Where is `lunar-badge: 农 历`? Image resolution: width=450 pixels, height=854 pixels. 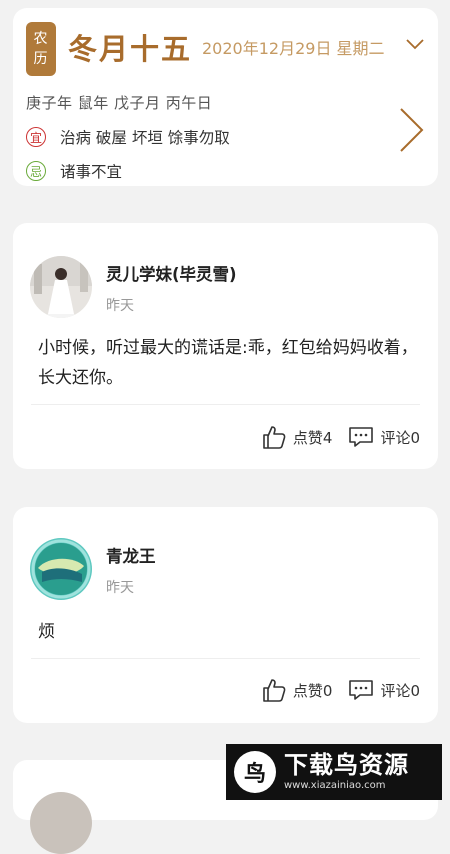
lunar-badge: 农 历 is located at coordinates (41, 49).